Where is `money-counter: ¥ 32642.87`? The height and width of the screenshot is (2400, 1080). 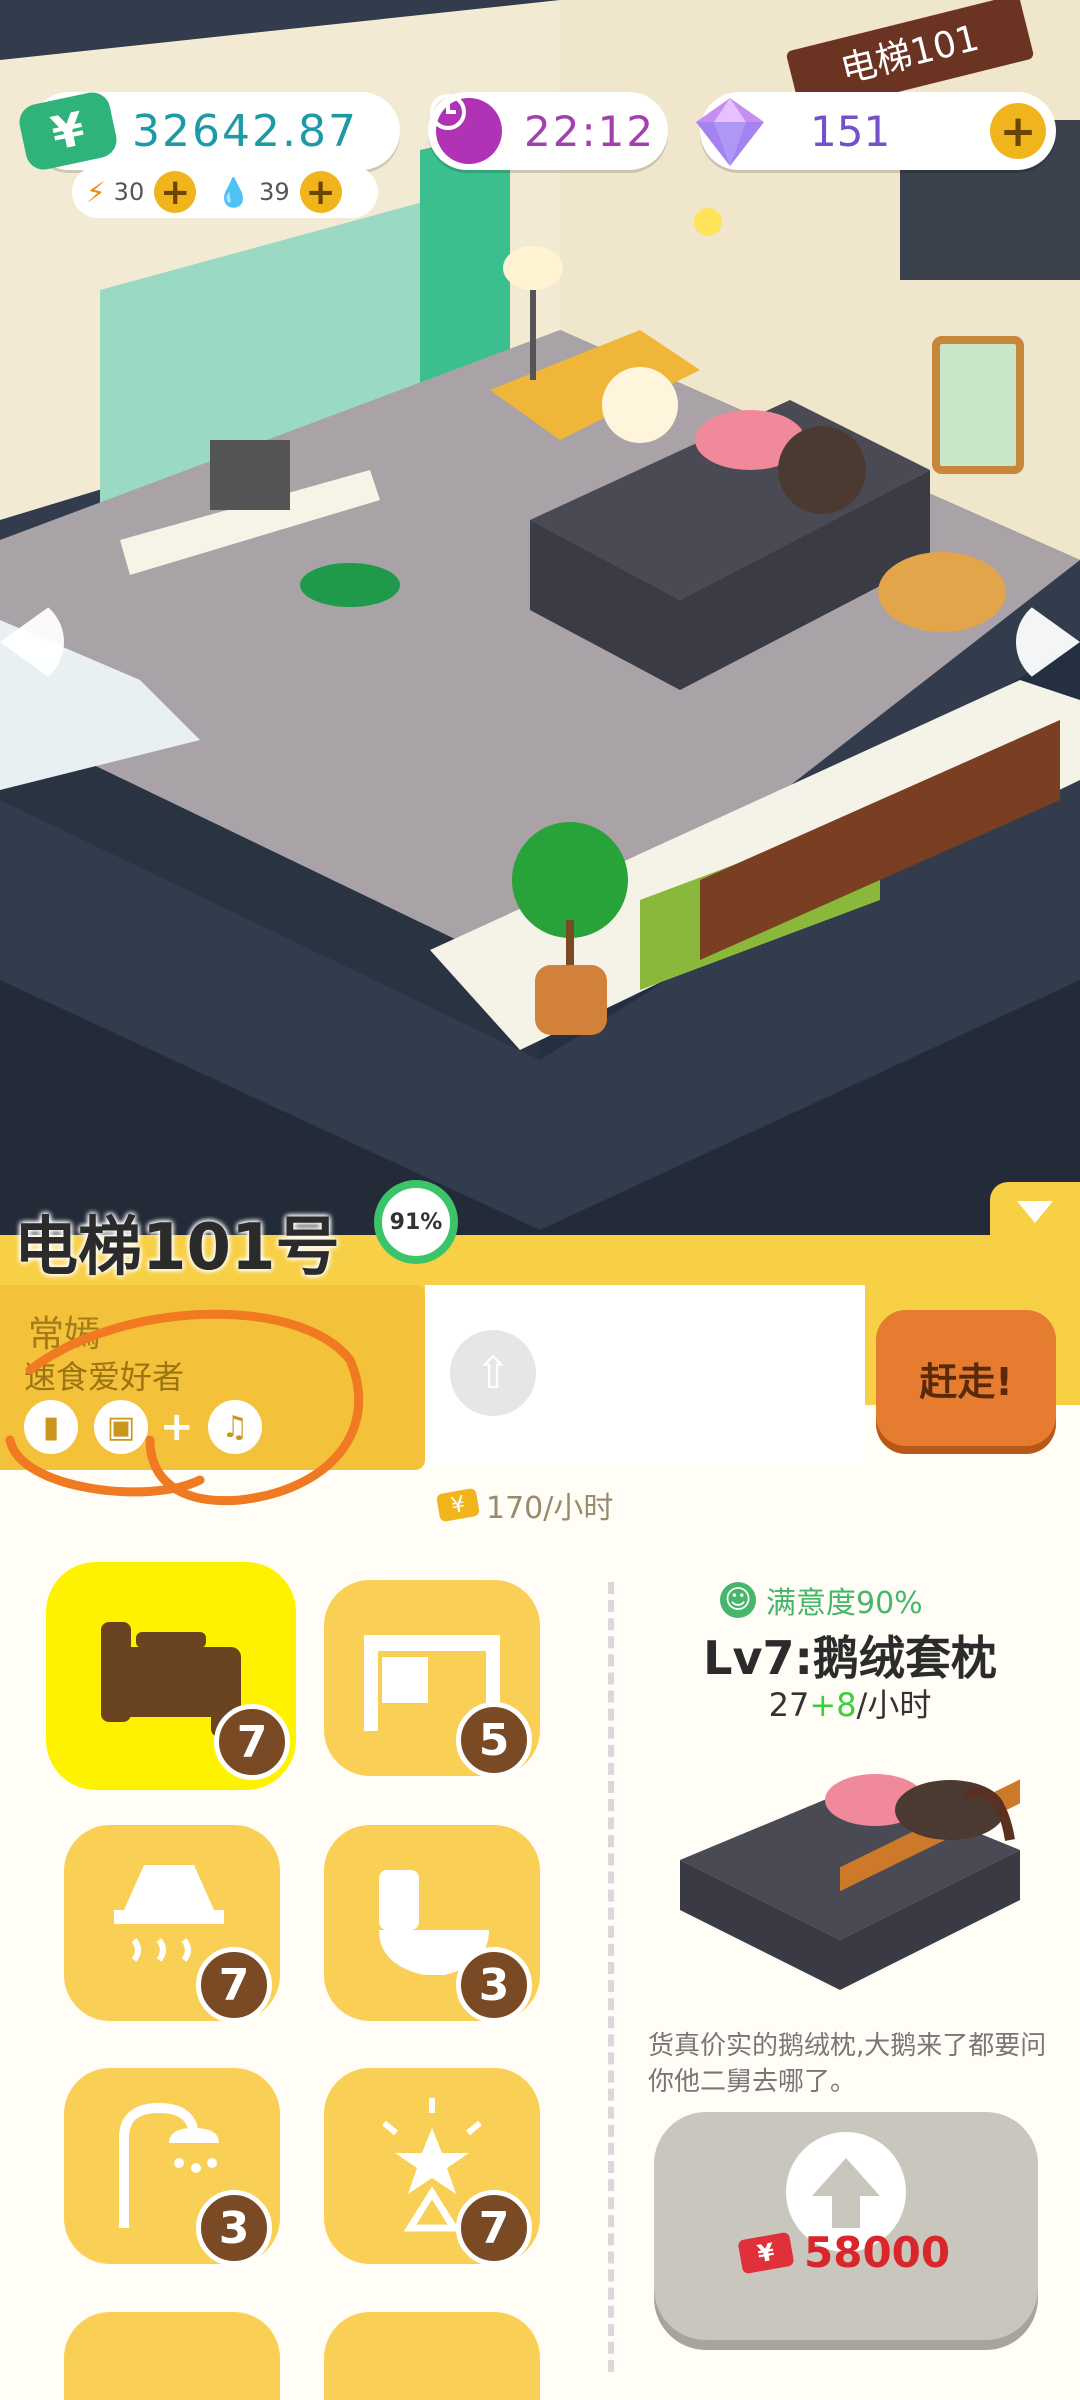
money-counter: ¥ 32642.87 is located at coordinates (208, 131).